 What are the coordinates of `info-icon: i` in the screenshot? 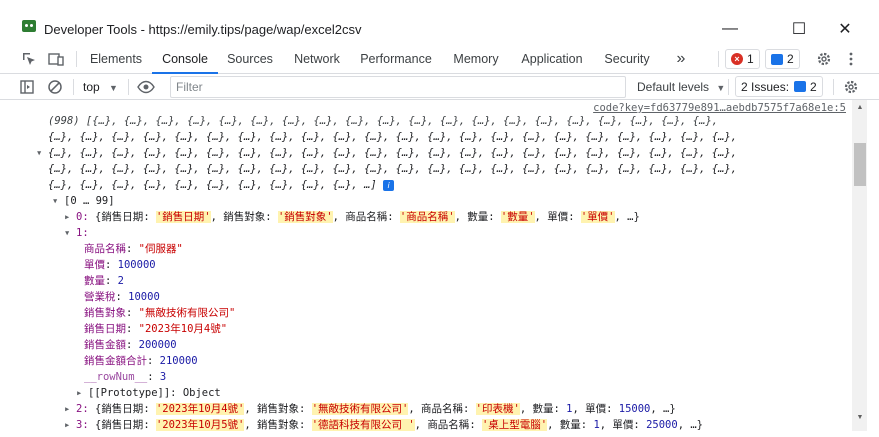 It's located at (389, 185).